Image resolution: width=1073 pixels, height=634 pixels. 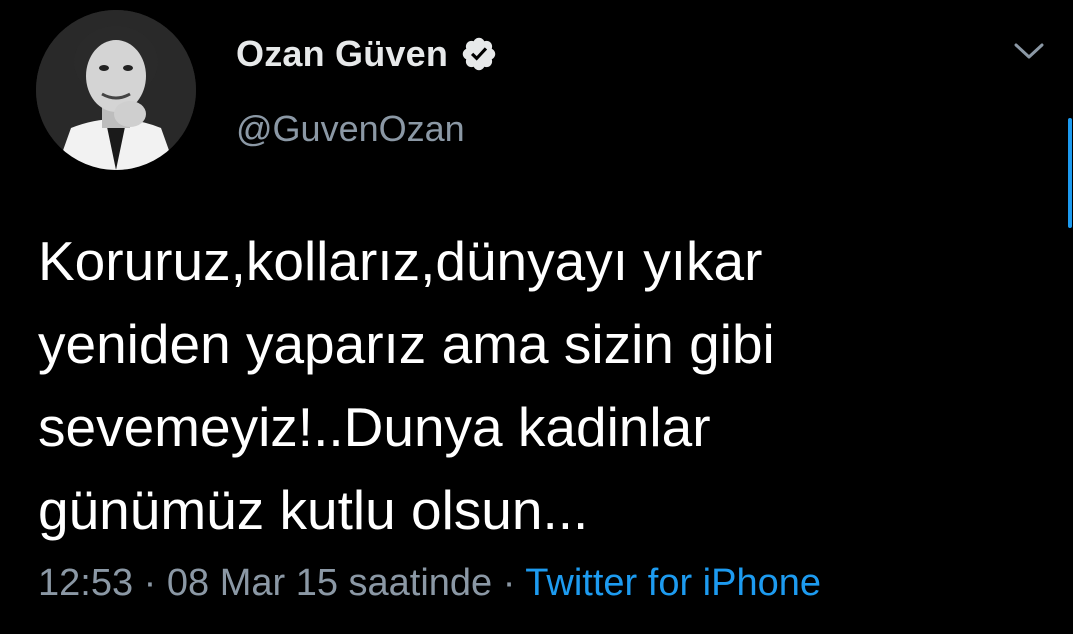 I want to click on avatar, so click(x=116, y=90).